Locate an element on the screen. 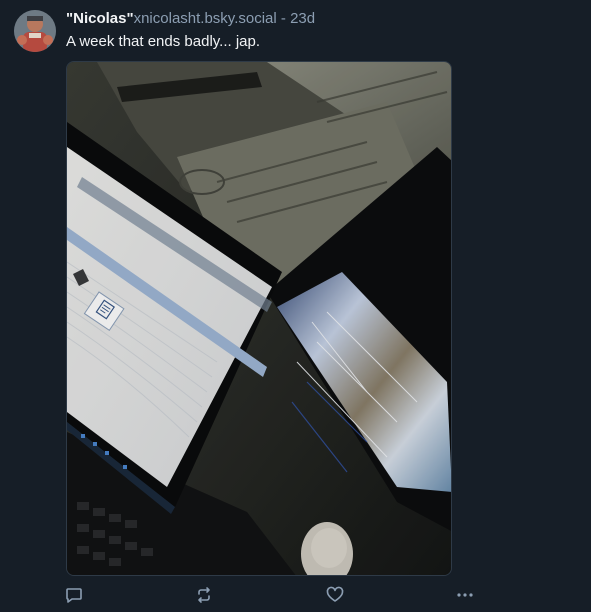 The image size is (591, 612). post-header: "Nicolas"xnicolasht.bsky.social - 23d is located at coordinates (190, 19).